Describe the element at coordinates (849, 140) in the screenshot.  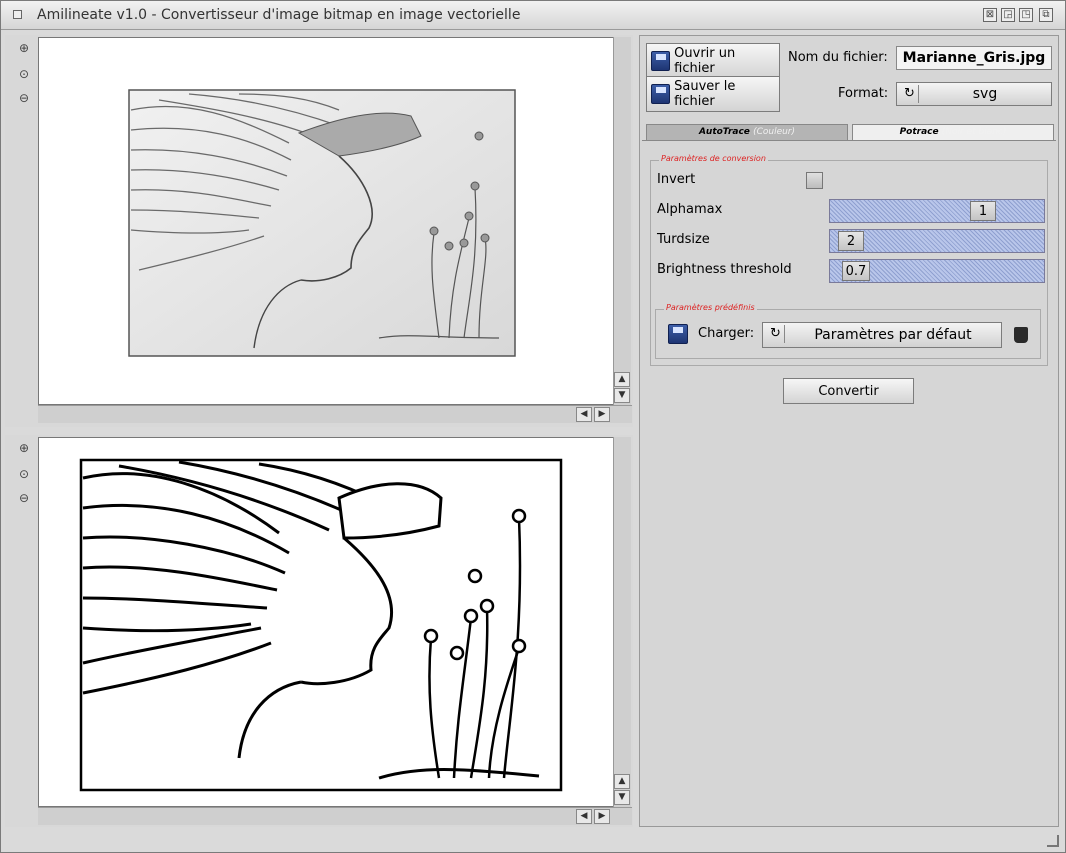
I see `tab-divider` at that location.